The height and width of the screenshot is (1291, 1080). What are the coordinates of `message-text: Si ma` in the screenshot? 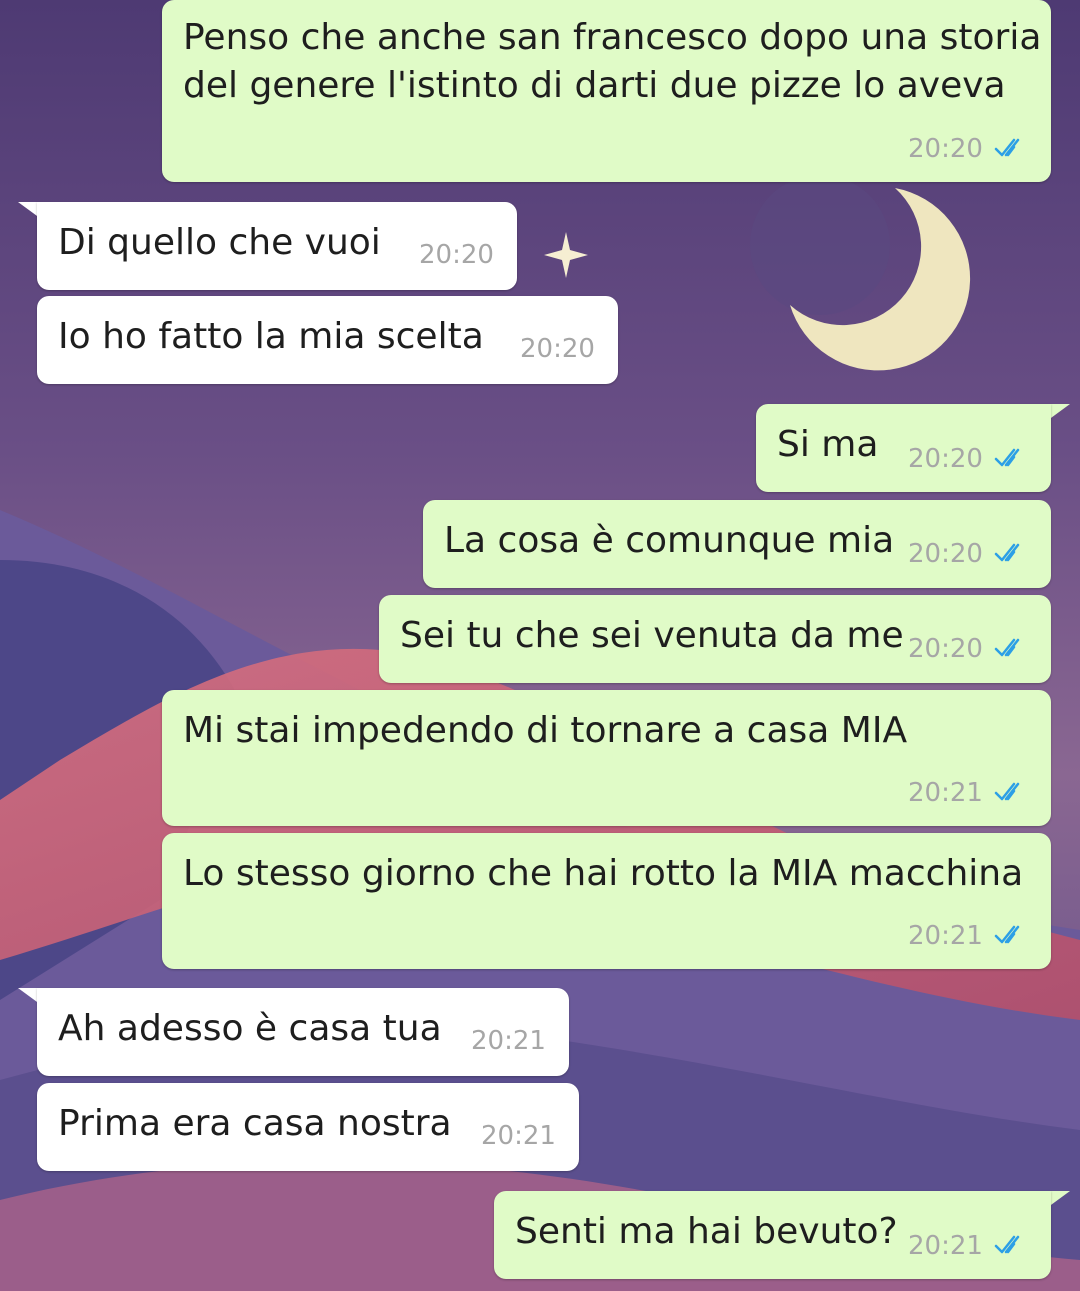 It's located at (828, 444).